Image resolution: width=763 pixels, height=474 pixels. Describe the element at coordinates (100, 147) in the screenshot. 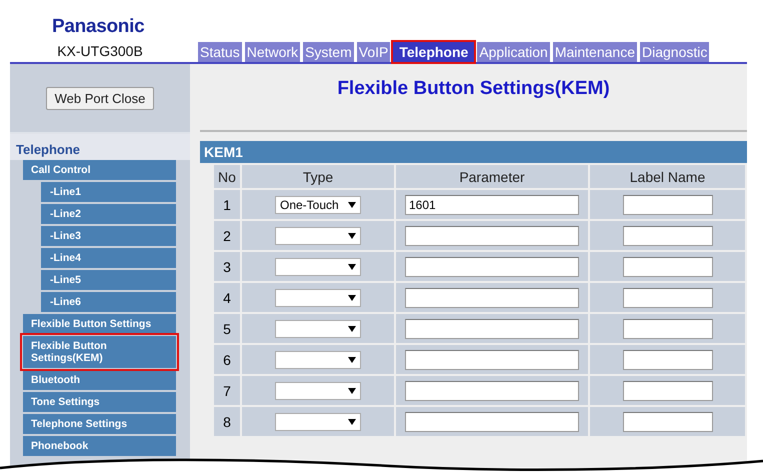

I see `sidebar-heading: Telephone` at that location.